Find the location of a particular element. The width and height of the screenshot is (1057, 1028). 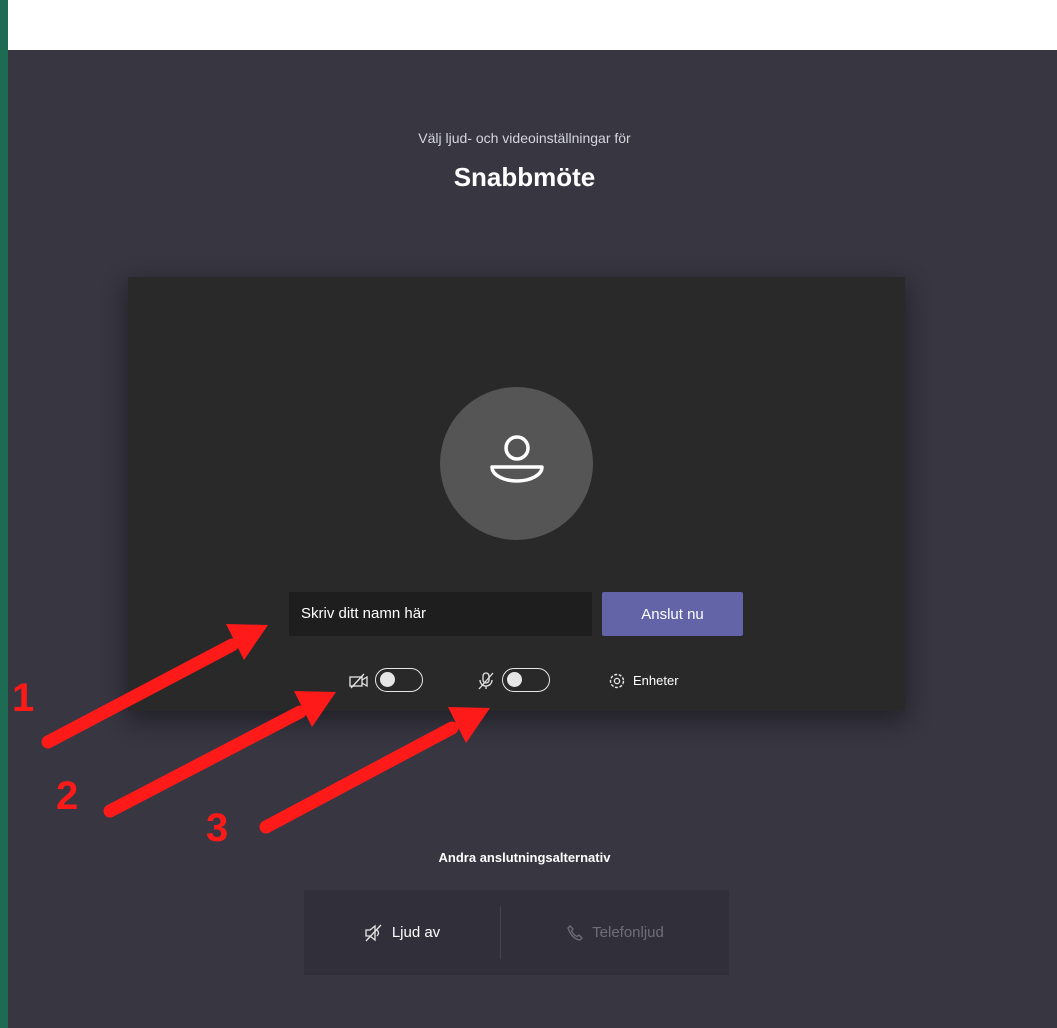

audio-off-label: Ljud av is located at coordinates (416, 932).